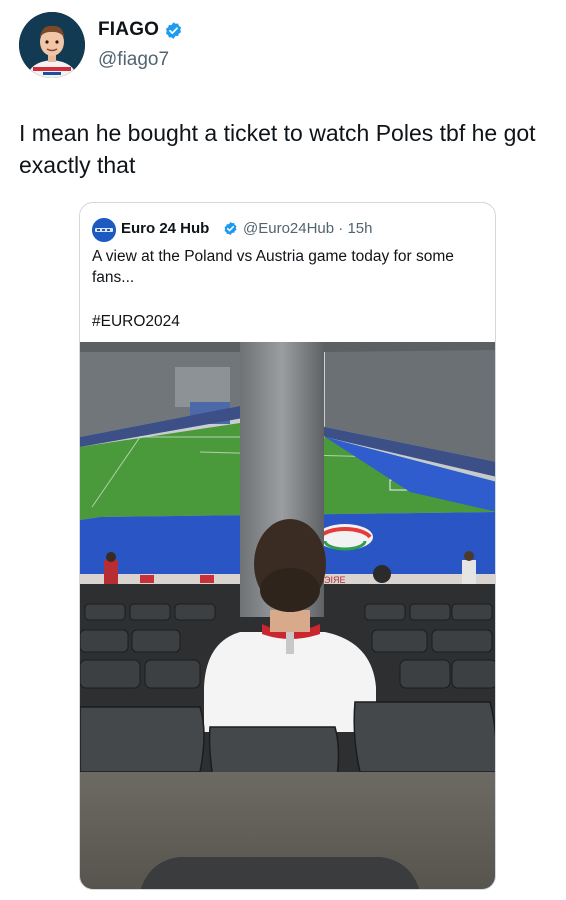  I want to click on quote-handle-time: @Euro24Hub · 15h, so click(308, 228).